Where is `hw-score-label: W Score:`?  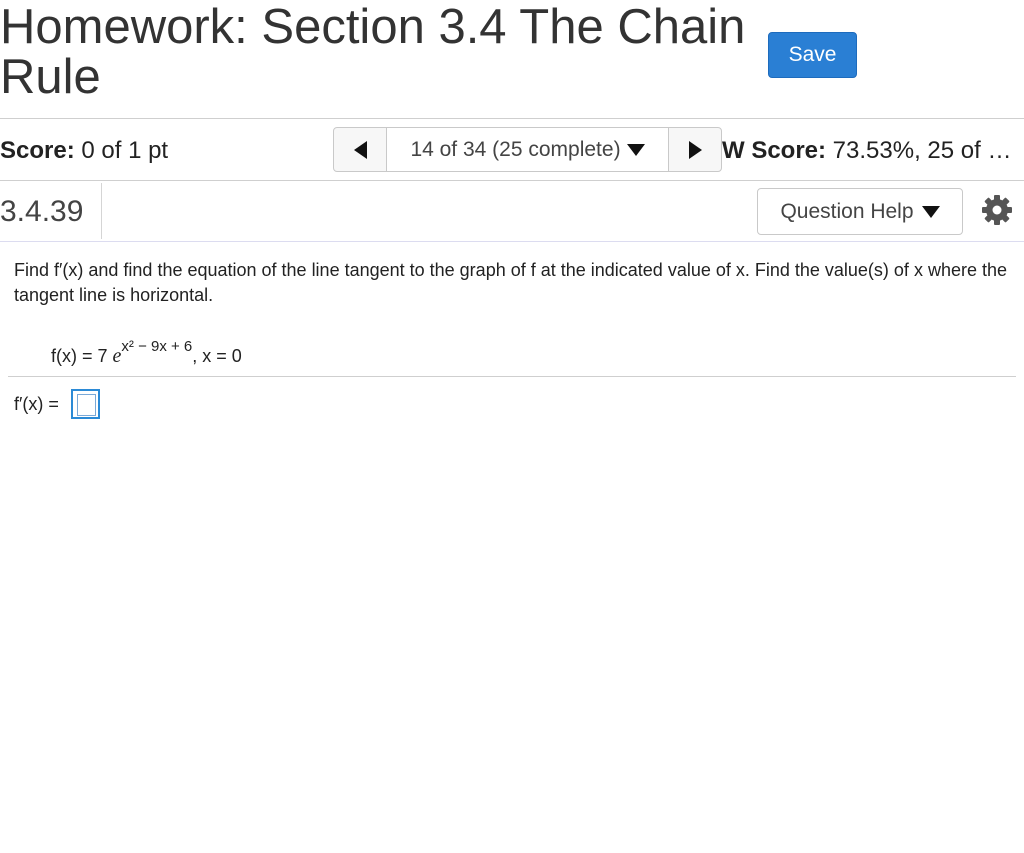
hw-score-label: W Score: is located at coordinates (774, 150).